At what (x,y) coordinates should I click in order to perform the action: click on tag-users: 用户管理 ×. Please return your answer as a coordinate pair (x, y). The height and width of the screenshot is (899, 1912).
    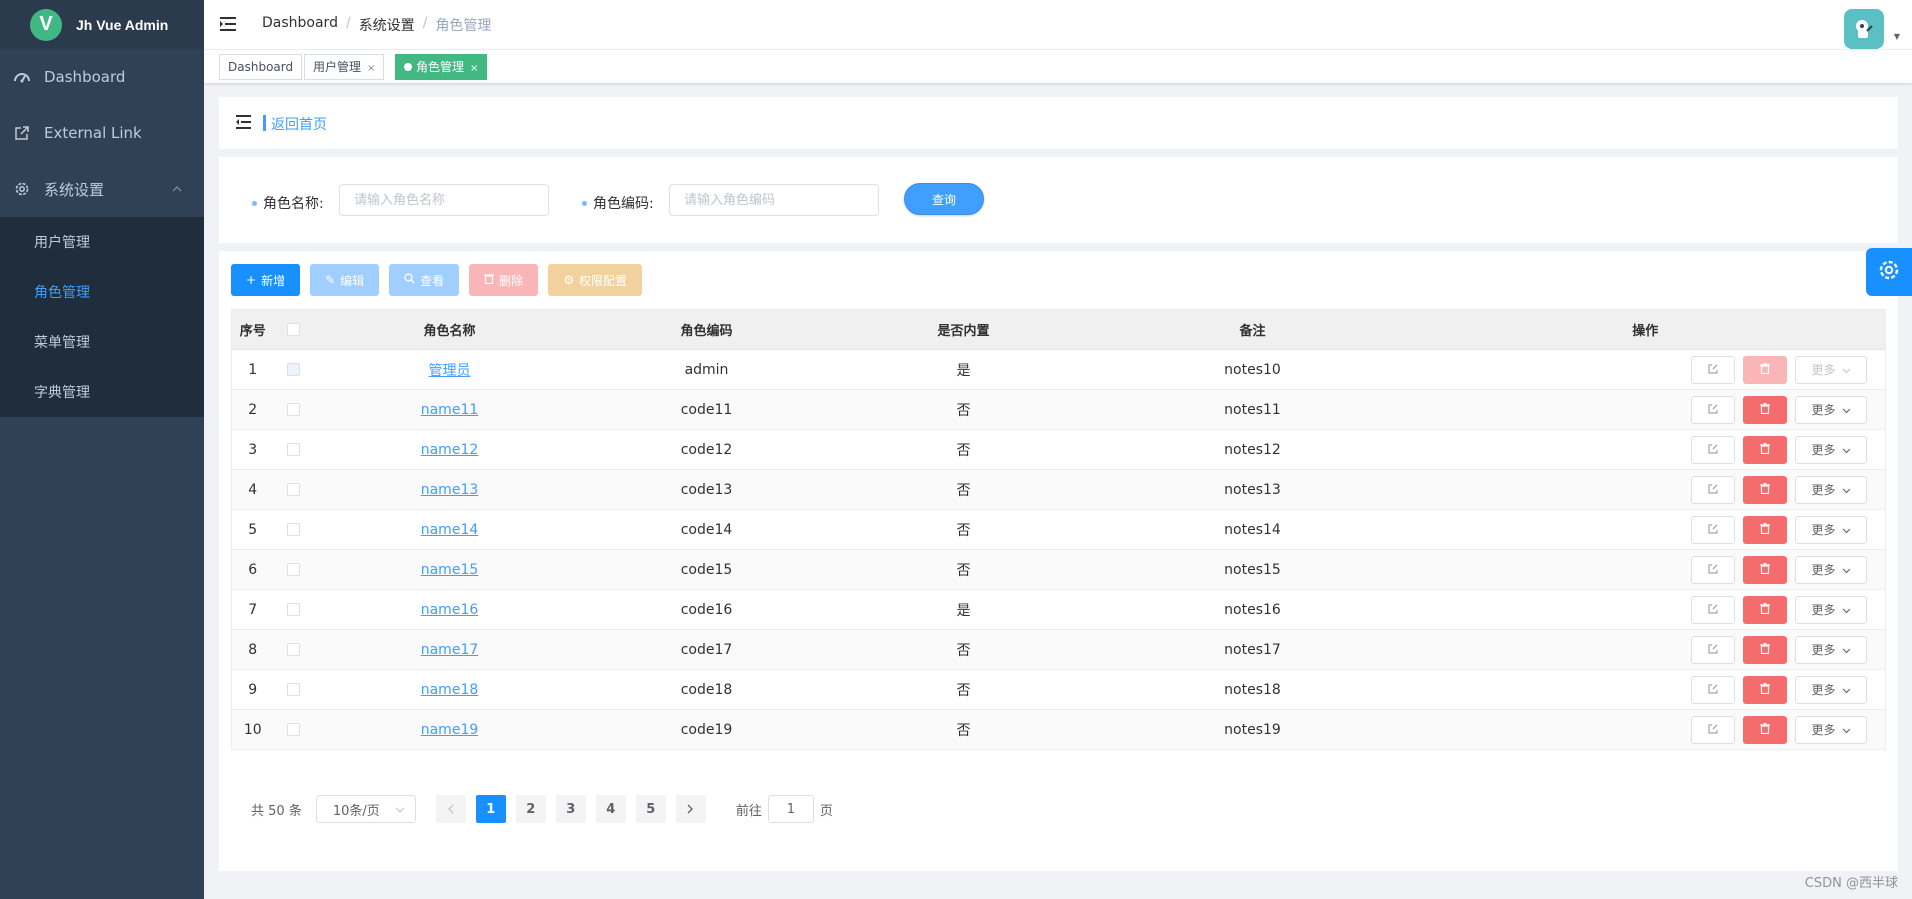
    Looking at the image, I should click on (344, 67).